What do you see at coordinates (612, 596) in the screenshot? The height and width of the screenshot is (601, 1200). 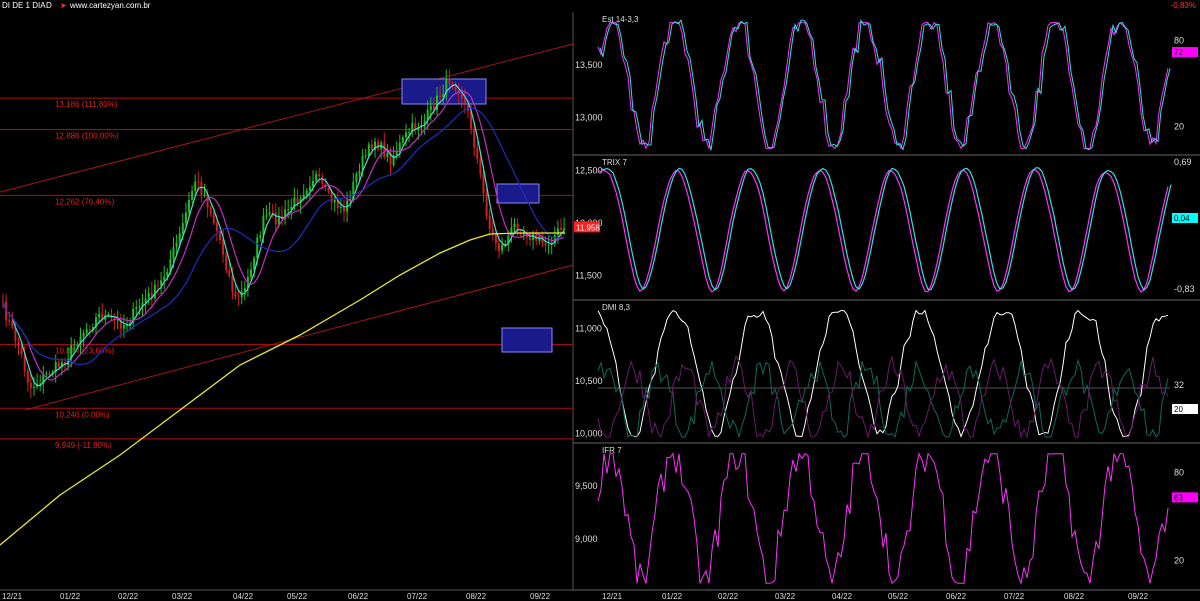 I see `x-axis-label-right: 12/21` at bounding box center [612, 596].